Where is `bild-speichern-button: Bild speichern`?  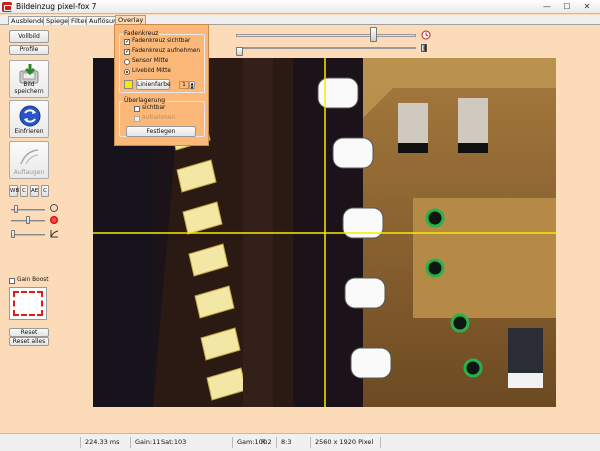 bild-speichern-button: Bild speichern is located at coordinates (29, 79).